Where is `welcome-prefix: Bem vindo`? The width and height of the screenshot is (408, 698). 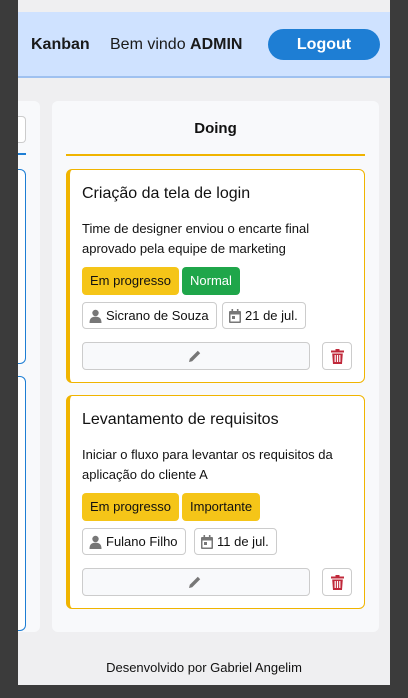
welcome-prefix: Bem vindo is located at coordinates (148, 44).